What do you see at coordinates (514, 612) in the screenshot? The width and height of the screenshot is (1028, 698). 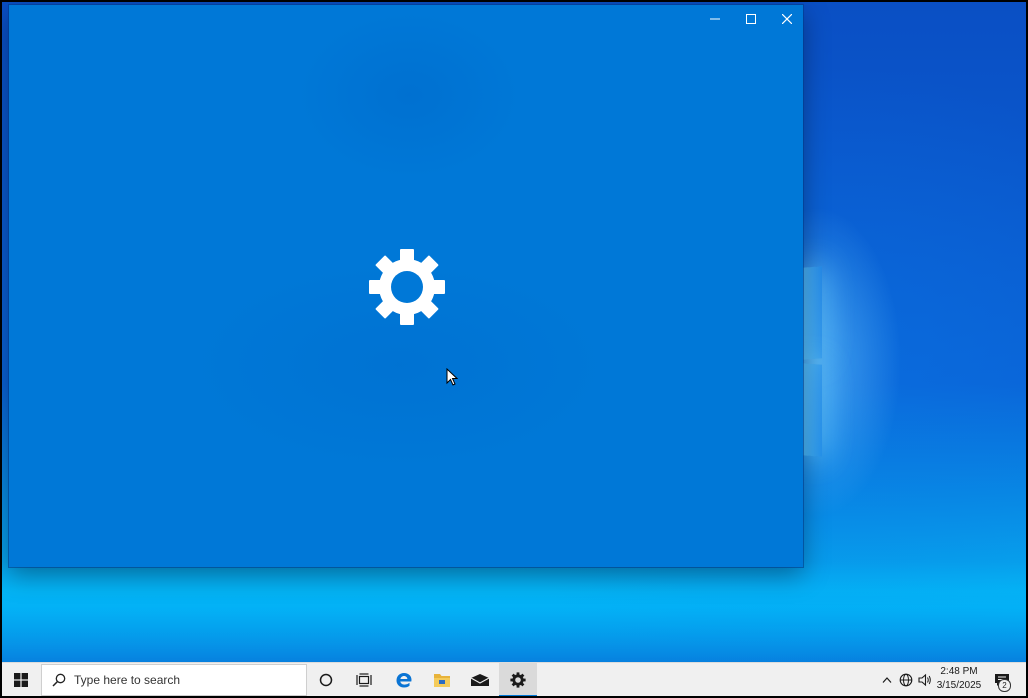 I see `wallpaper-horizon` at bounding box center [514, 612].